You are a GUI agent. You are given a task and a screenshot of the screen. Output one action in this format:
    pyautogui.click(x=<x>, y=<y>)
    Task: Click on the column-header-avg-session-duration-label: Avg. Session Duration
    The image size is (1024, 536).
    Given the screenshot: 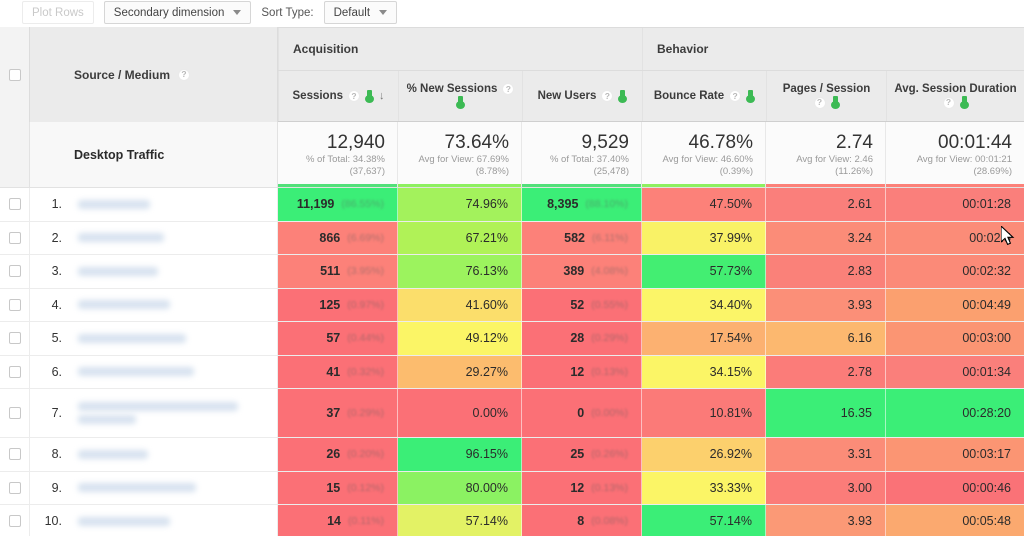 What is the action you would take?
    pyautogui.click(x=955, y=89)
    